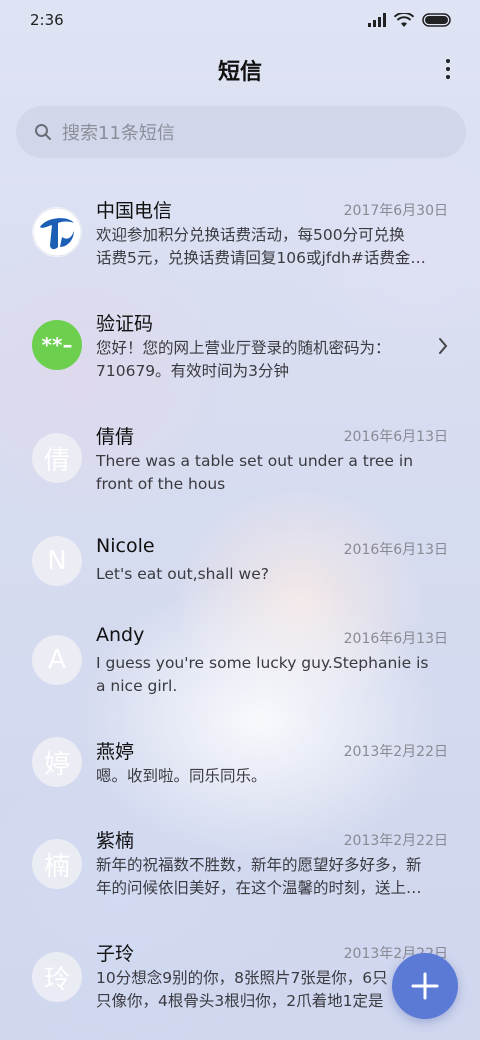  I want to click on message-preview: Let's eat out,shall we?, so click(182, 574).